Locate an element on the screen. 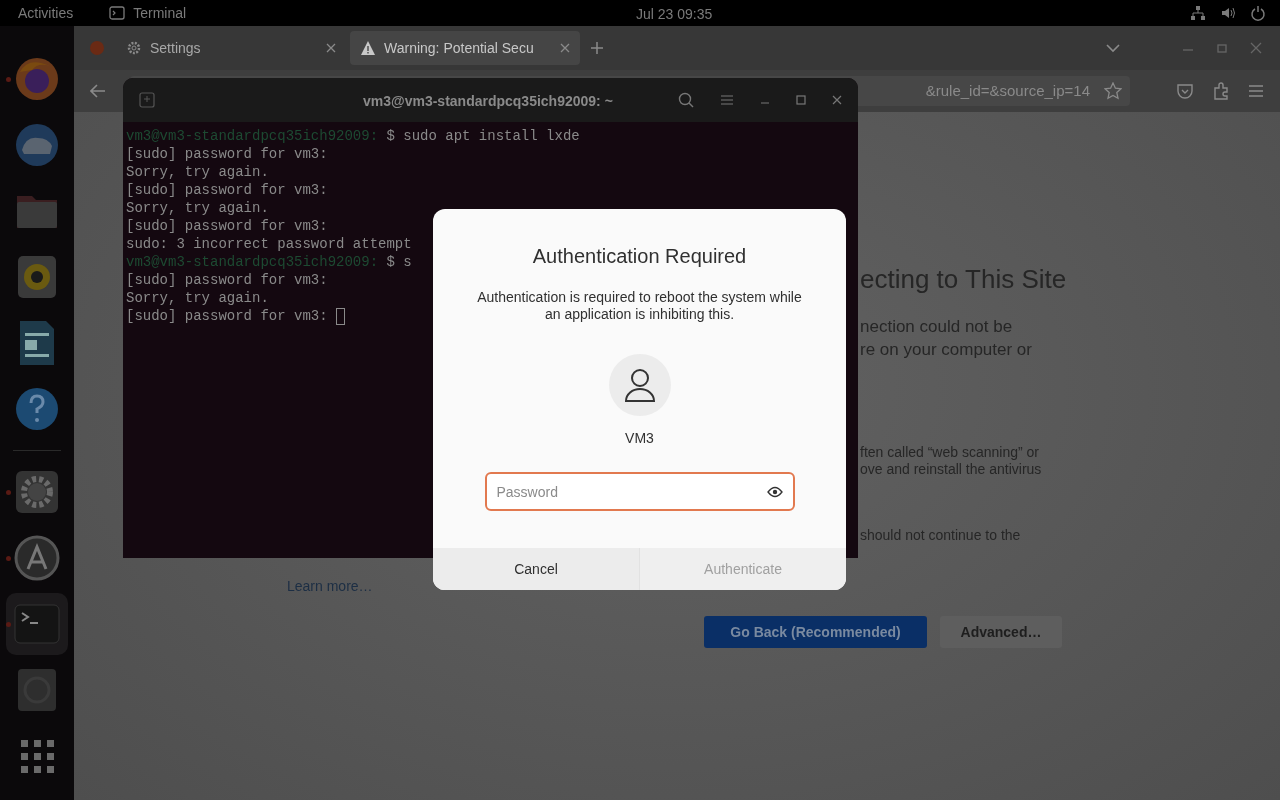 Image resolution: width=1280 pixels, height=800 pixels. chevron-down-icon is located at coordinates (1113, 48).